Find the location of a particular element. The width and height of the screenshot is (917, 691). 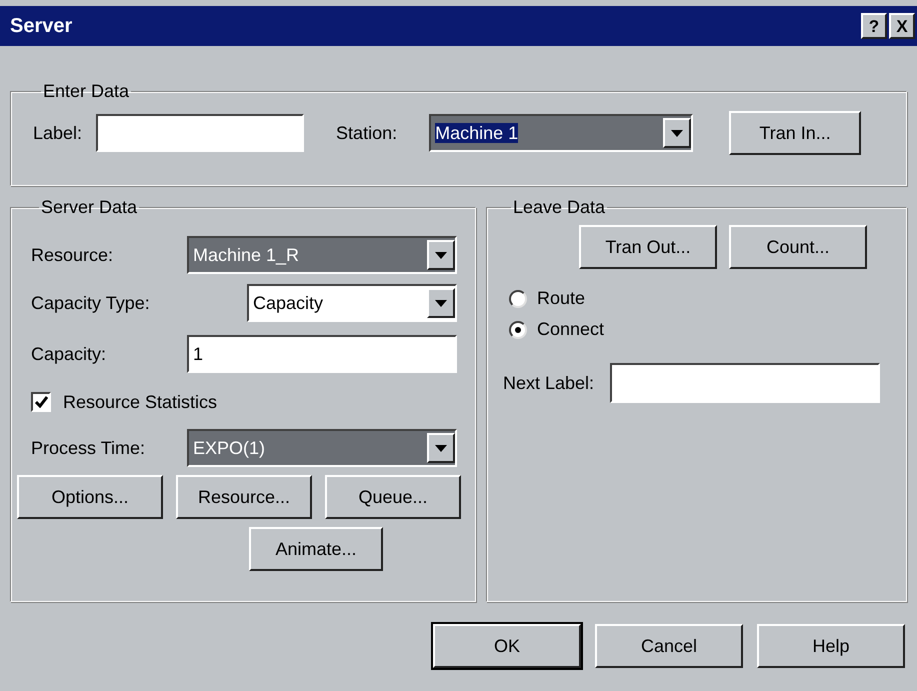

capacity-input: 1 is located at coordinates (322, 354).